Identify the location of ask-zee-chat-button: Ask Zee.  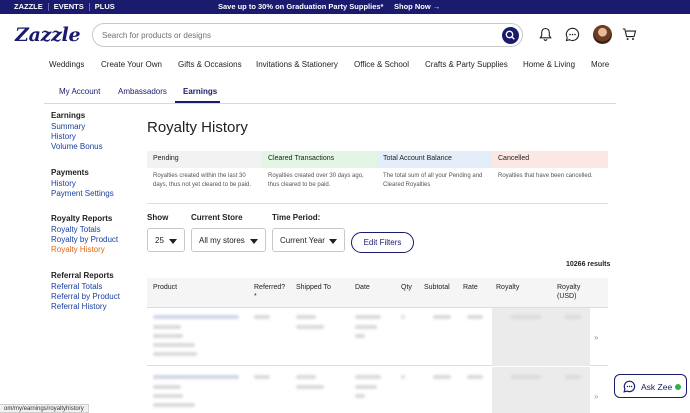
(650, 386).